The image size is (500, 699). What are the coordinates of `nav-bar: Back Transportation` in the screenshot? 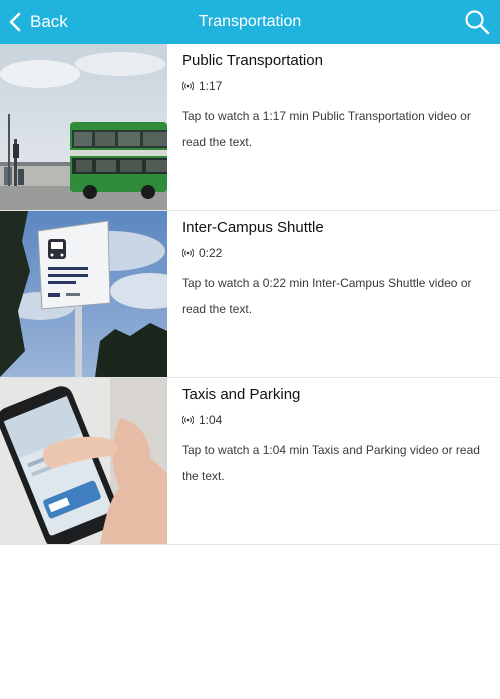 It's located at (250, 22).